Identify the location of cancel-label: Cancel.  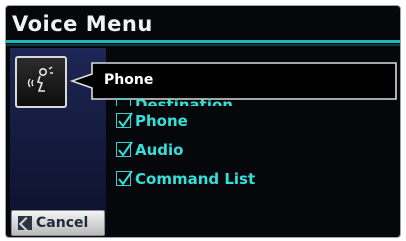
(62, 223).